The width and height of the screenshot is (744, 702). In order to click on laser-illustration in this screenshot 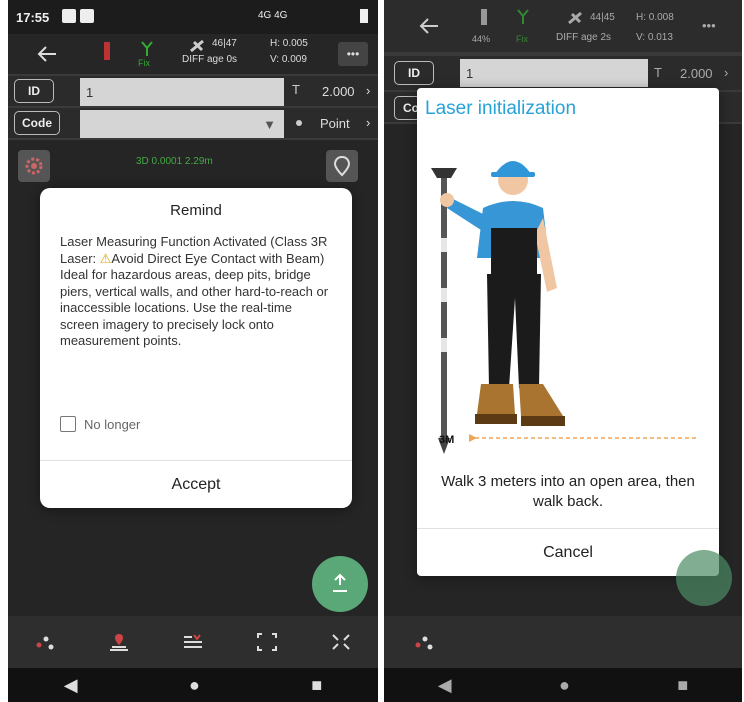, I will do `click(564, 307)`.